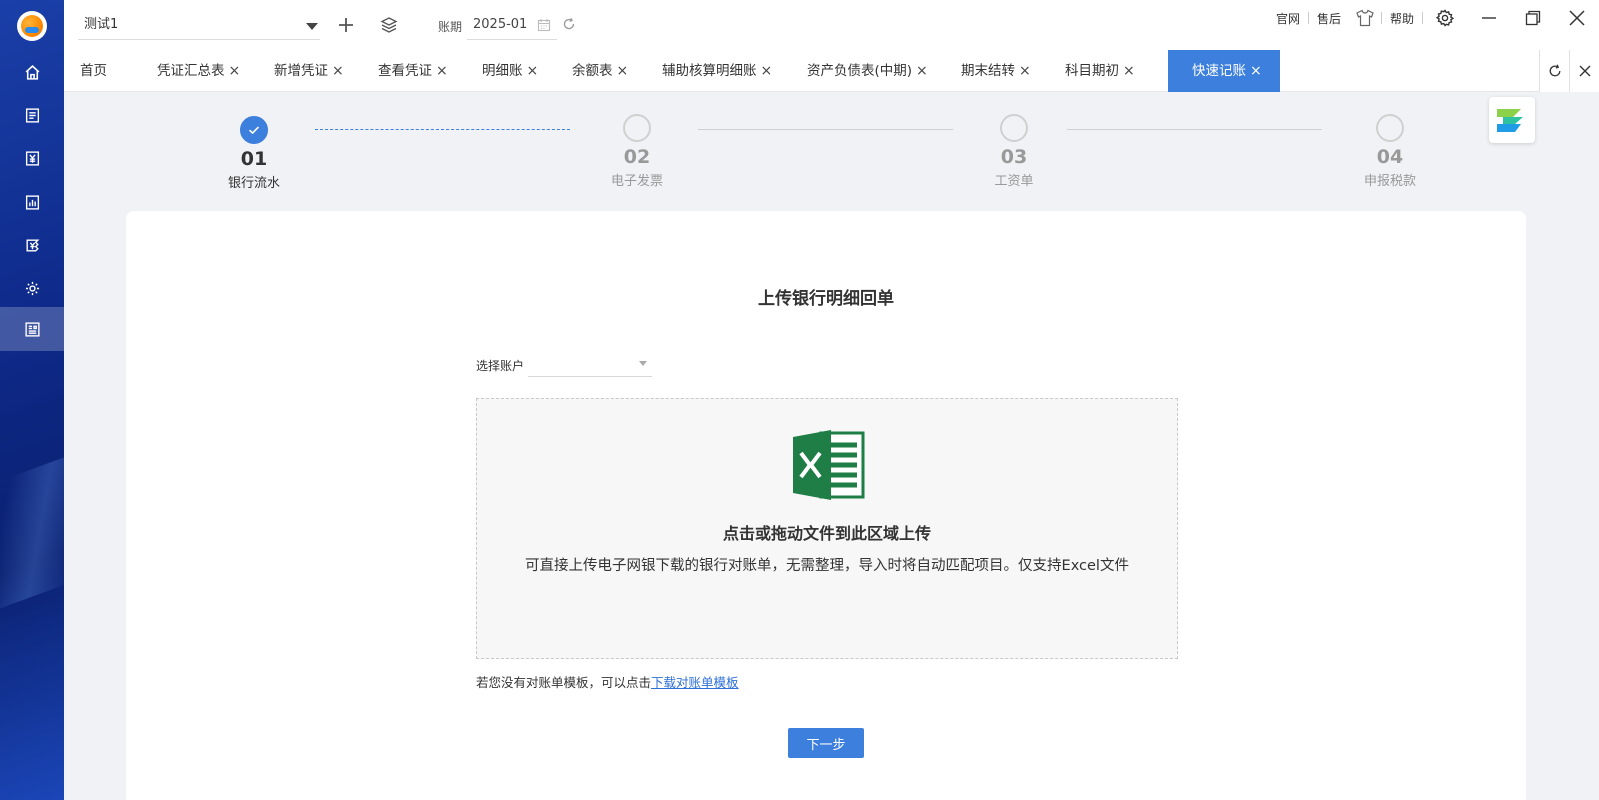 This screenshot has width=1599, height=800. Describe the element at coordinates (500, 24) in the screenshot. I see `period-value: 2025-01` at that location.